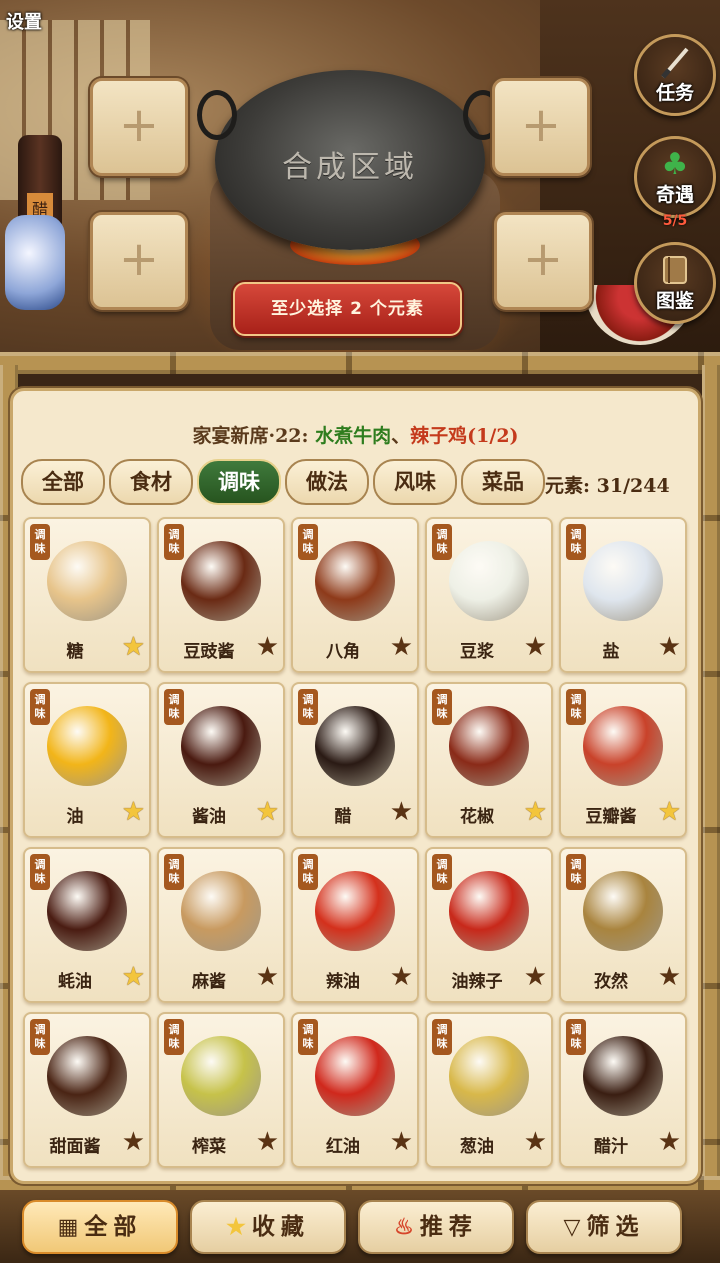  Describe the element at coordinates (151, 482) in the screenshot. I see `tab-ingredients: 食材` at that location.